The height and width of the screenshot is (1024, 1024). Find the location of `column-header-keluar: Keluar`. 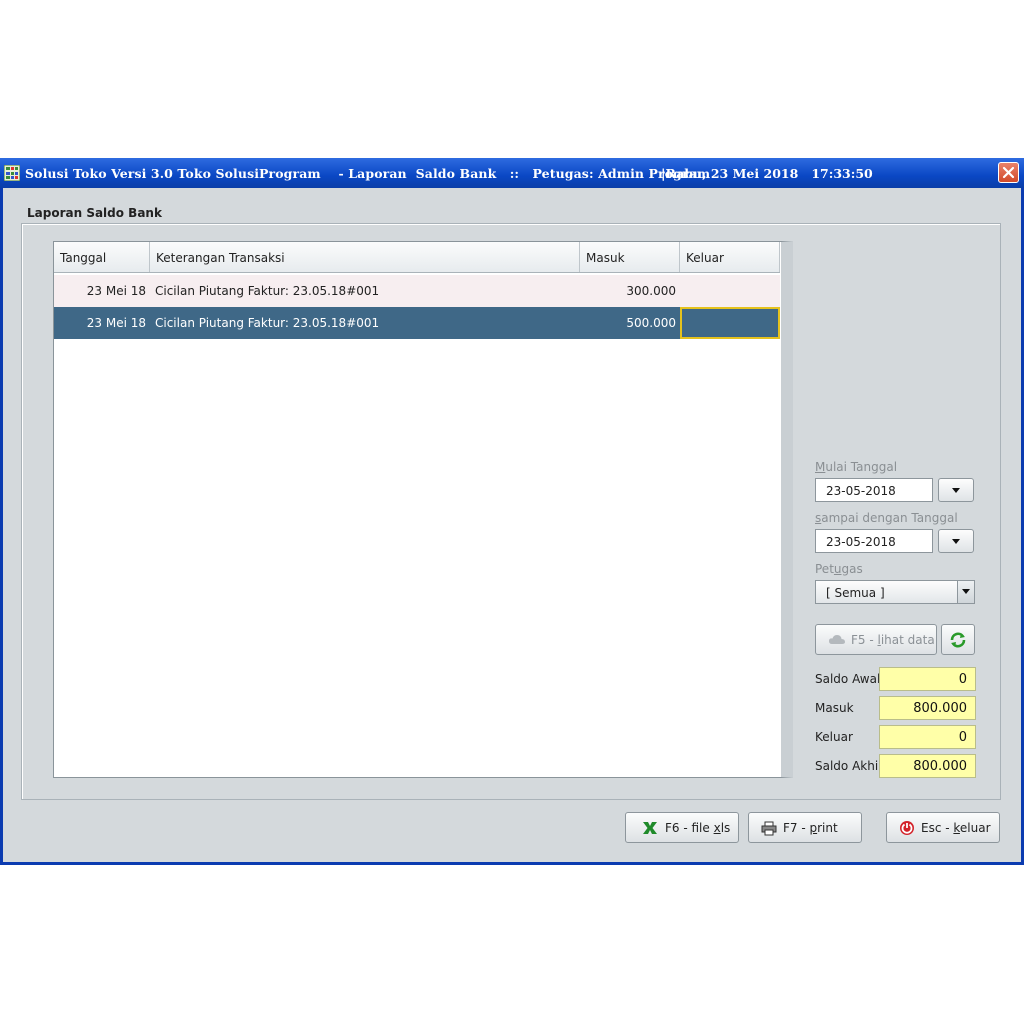

column-header-keluar: Keluar is located at coordinates (730, 257).